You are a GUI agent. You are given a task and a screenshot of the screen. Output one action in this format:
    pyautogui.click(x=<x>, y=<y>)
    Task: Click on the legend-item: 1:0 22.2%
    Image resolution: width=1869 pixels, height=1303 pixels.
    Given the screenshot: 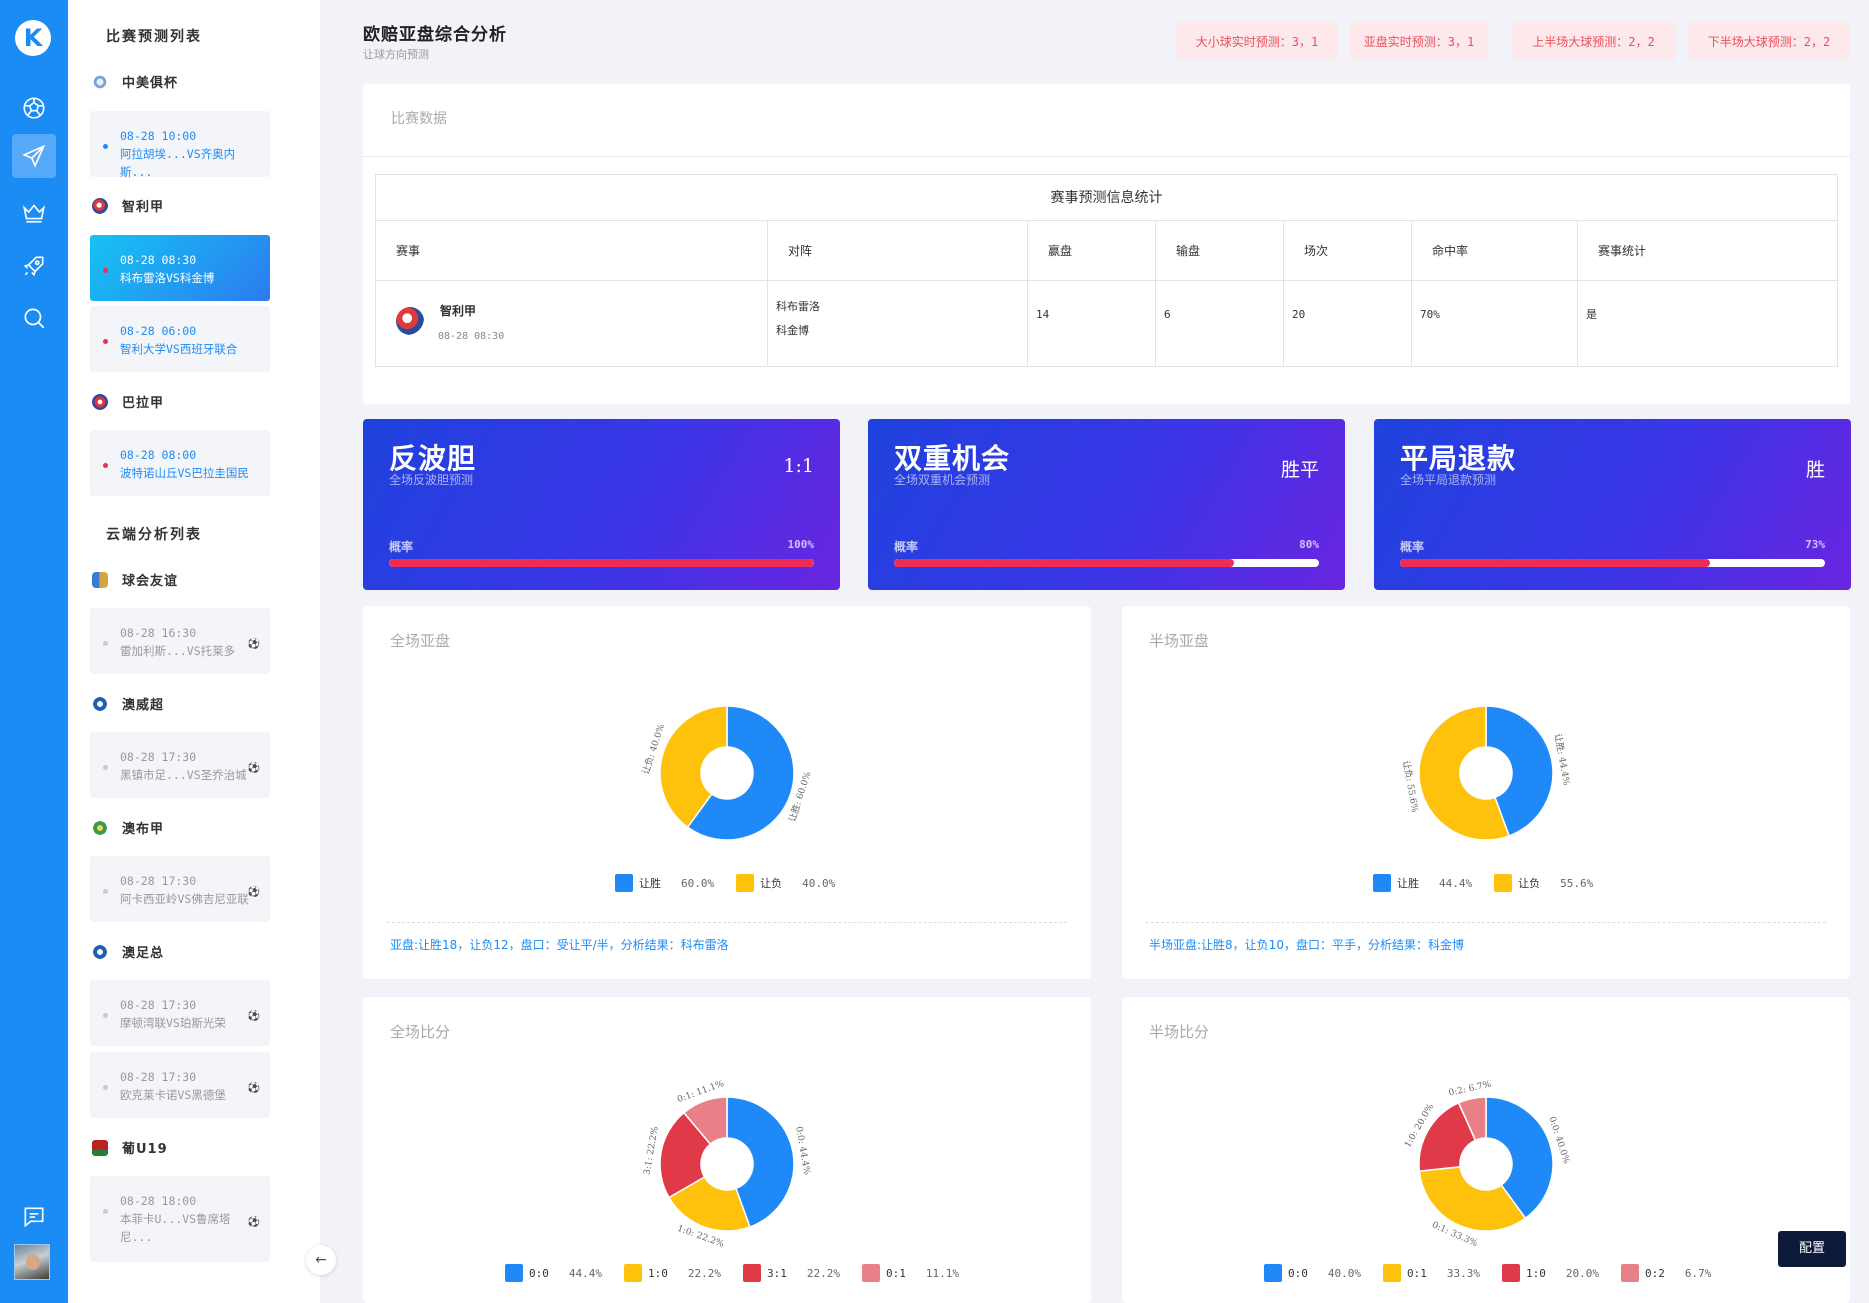 What is the action you would take?
    pyautogui.click(x=672, y=1273)
    